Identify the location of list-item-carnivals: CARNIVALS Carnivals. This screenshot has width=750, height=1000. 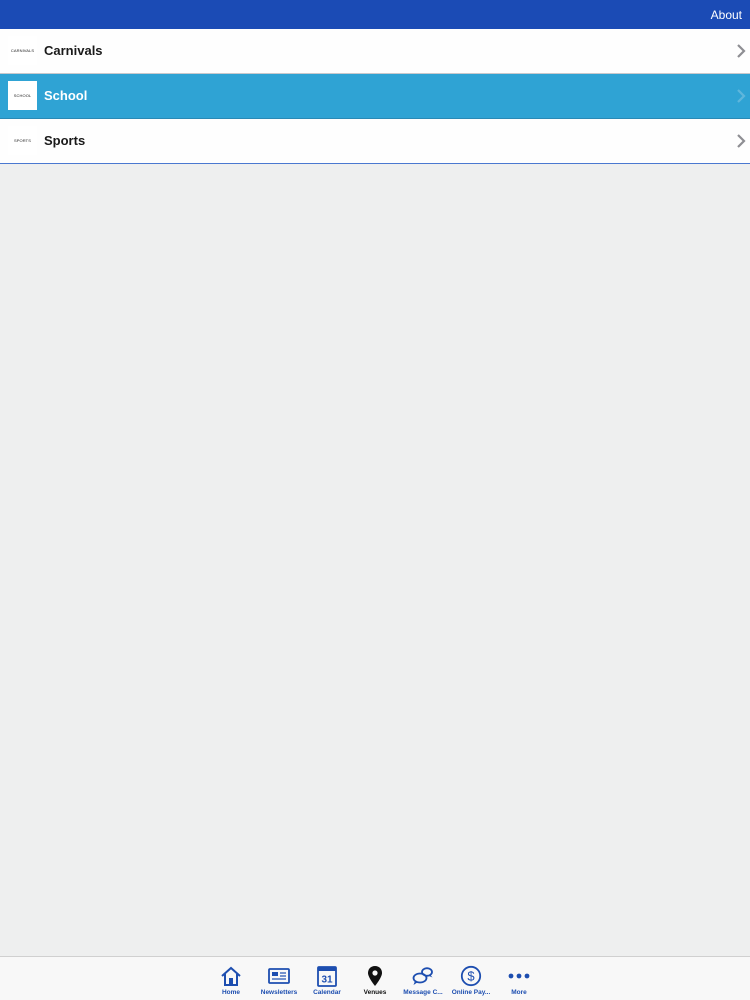
(375, 51).